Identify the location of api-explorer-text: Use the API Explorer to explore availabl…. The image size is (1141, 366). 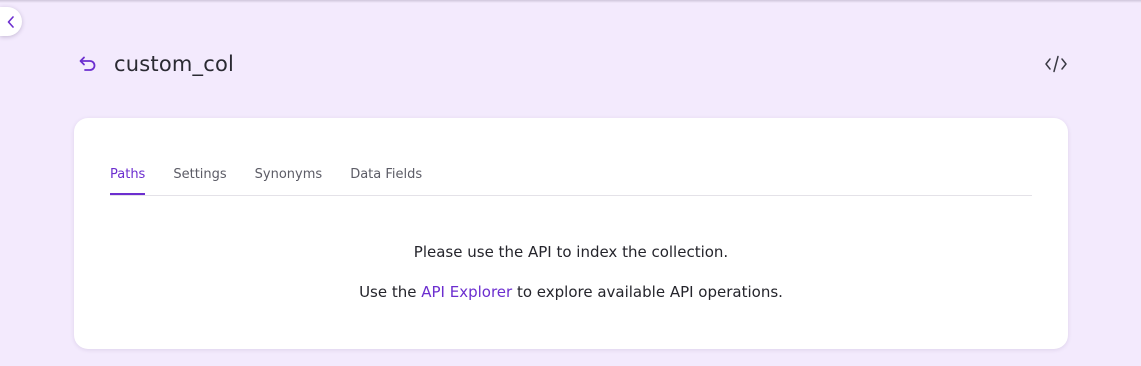
(571, 292).